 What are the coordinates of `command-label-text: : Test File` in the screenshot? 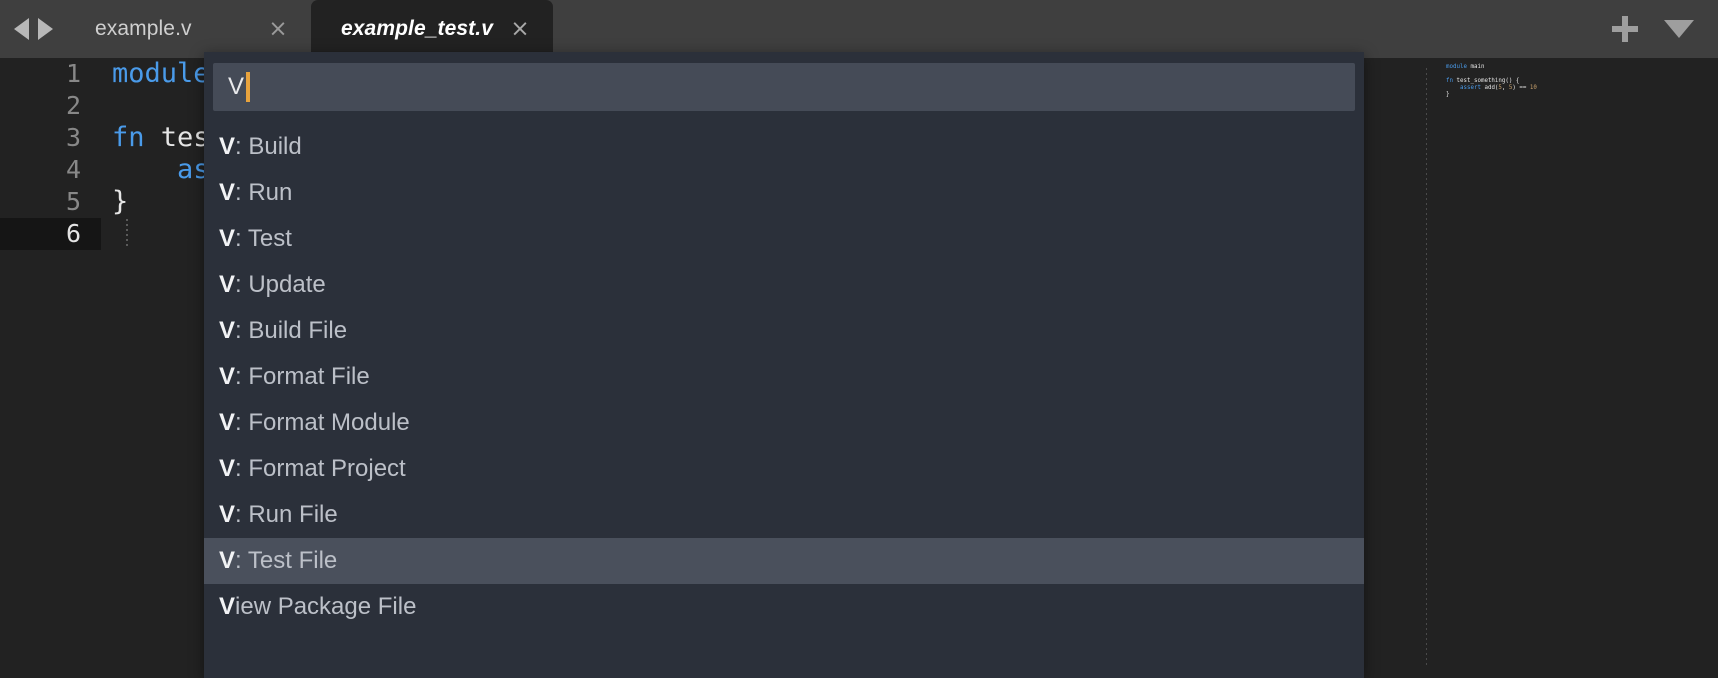 It's located at (286, 560).